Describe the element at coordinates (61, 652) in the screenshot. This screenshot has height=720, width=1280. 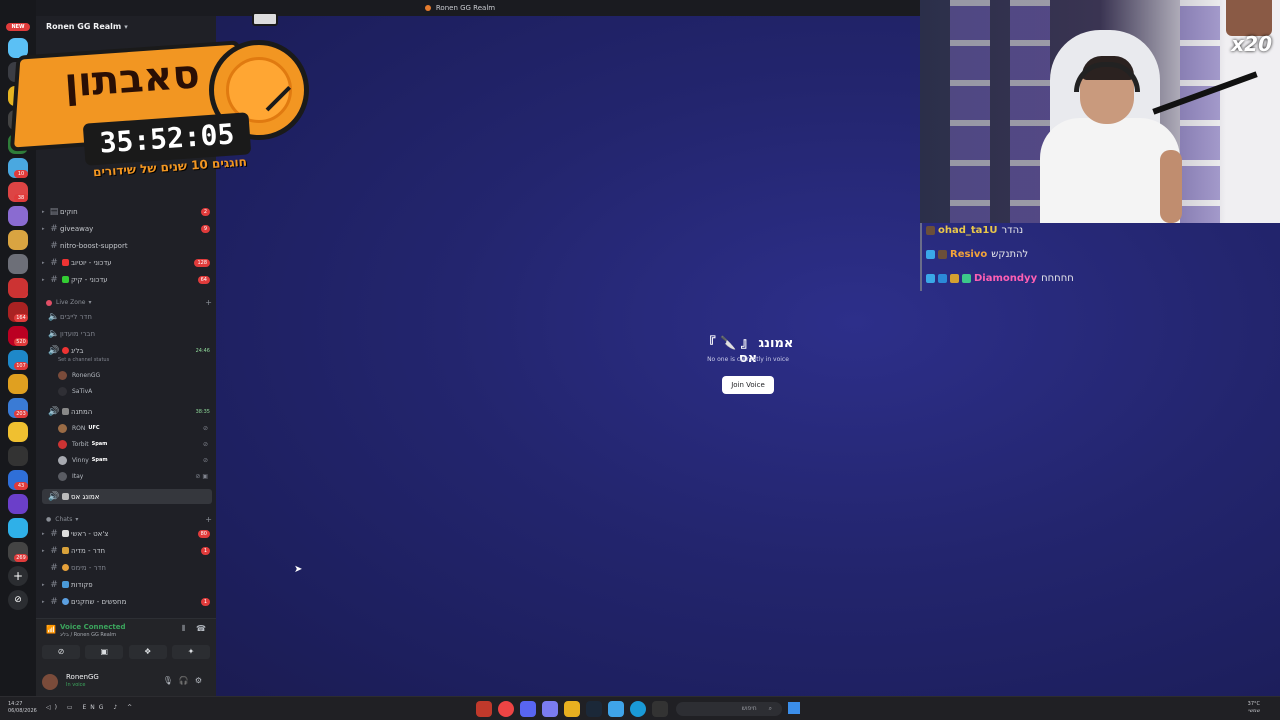
I see `camera-off-button: ⊘` at that location.